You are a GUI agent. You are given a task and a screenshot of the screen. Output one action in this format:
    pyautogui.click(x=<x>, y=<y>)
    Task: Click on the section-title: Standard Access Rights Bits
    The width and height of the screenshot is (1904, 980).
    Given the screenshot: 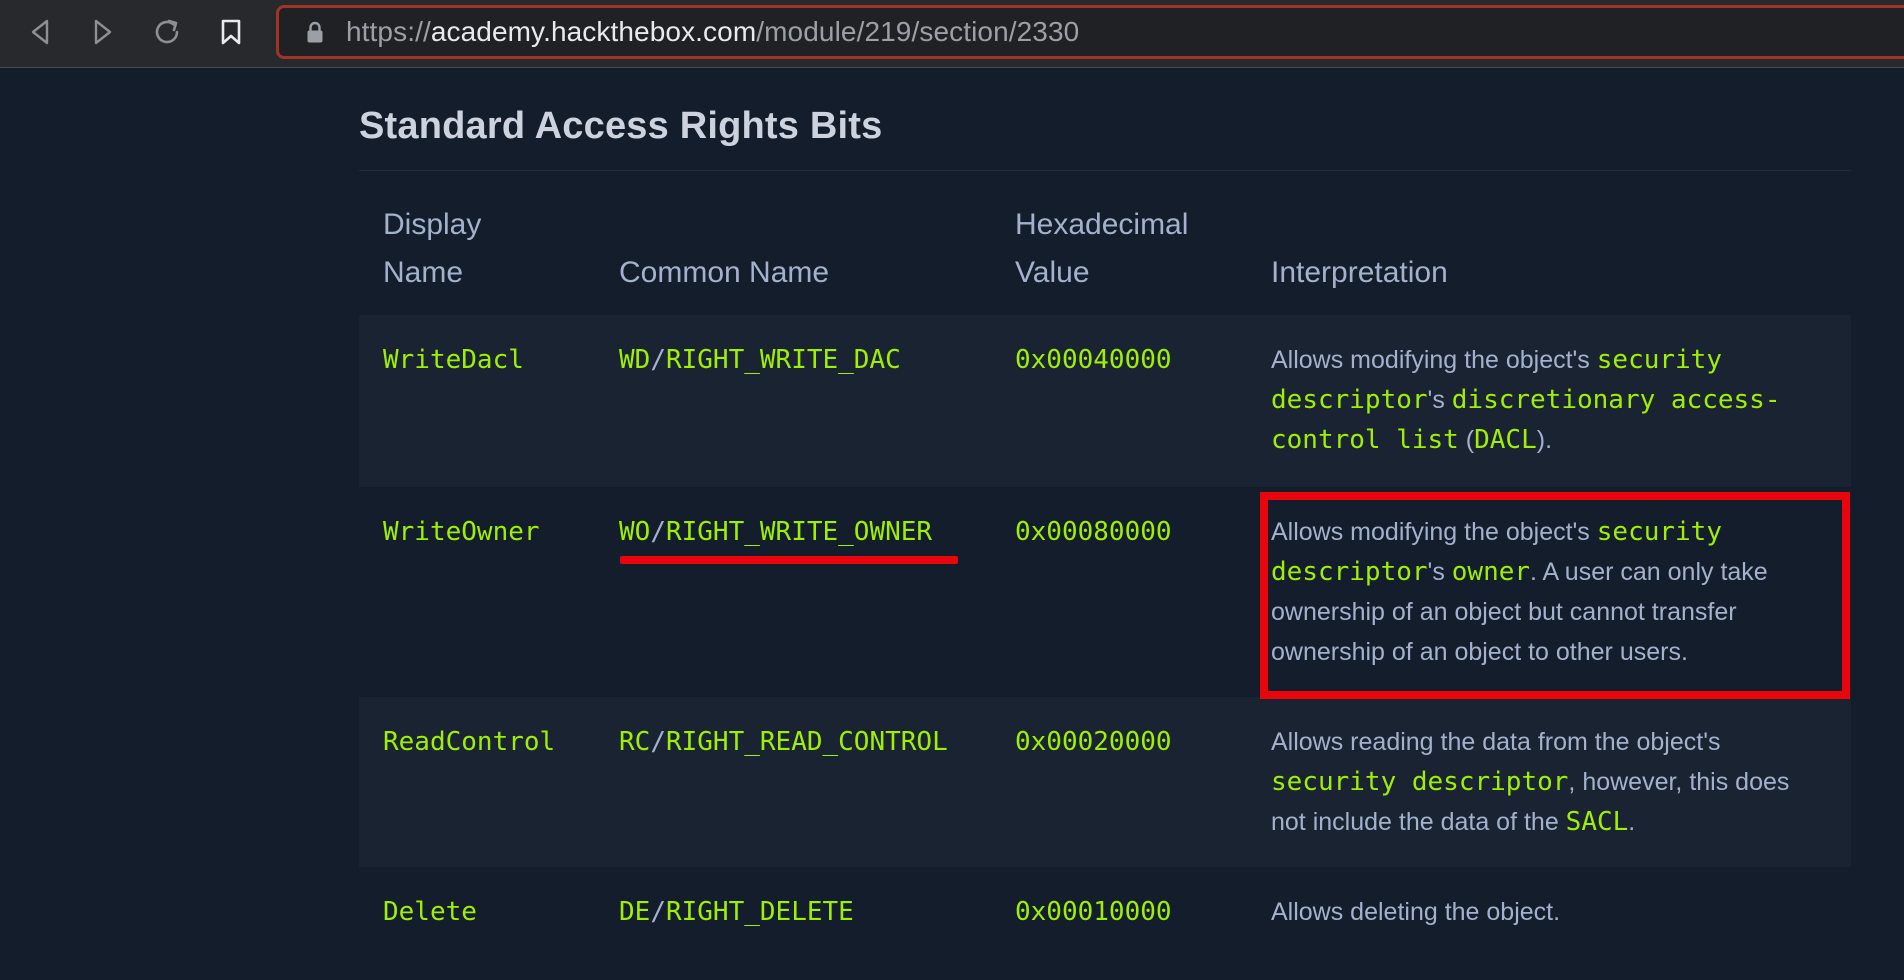 What is the action you would take?
    pyautogui.click(x=621, y=126)
    